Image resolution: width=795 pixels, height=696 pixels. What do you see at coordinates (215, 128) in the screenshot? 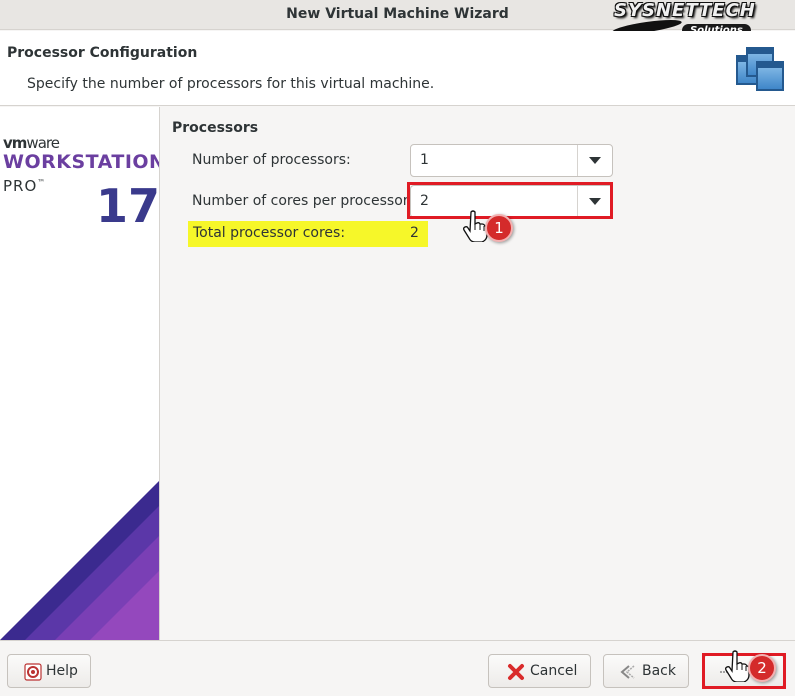
I see `section-title: Processors` at bounding box center [215, 128].